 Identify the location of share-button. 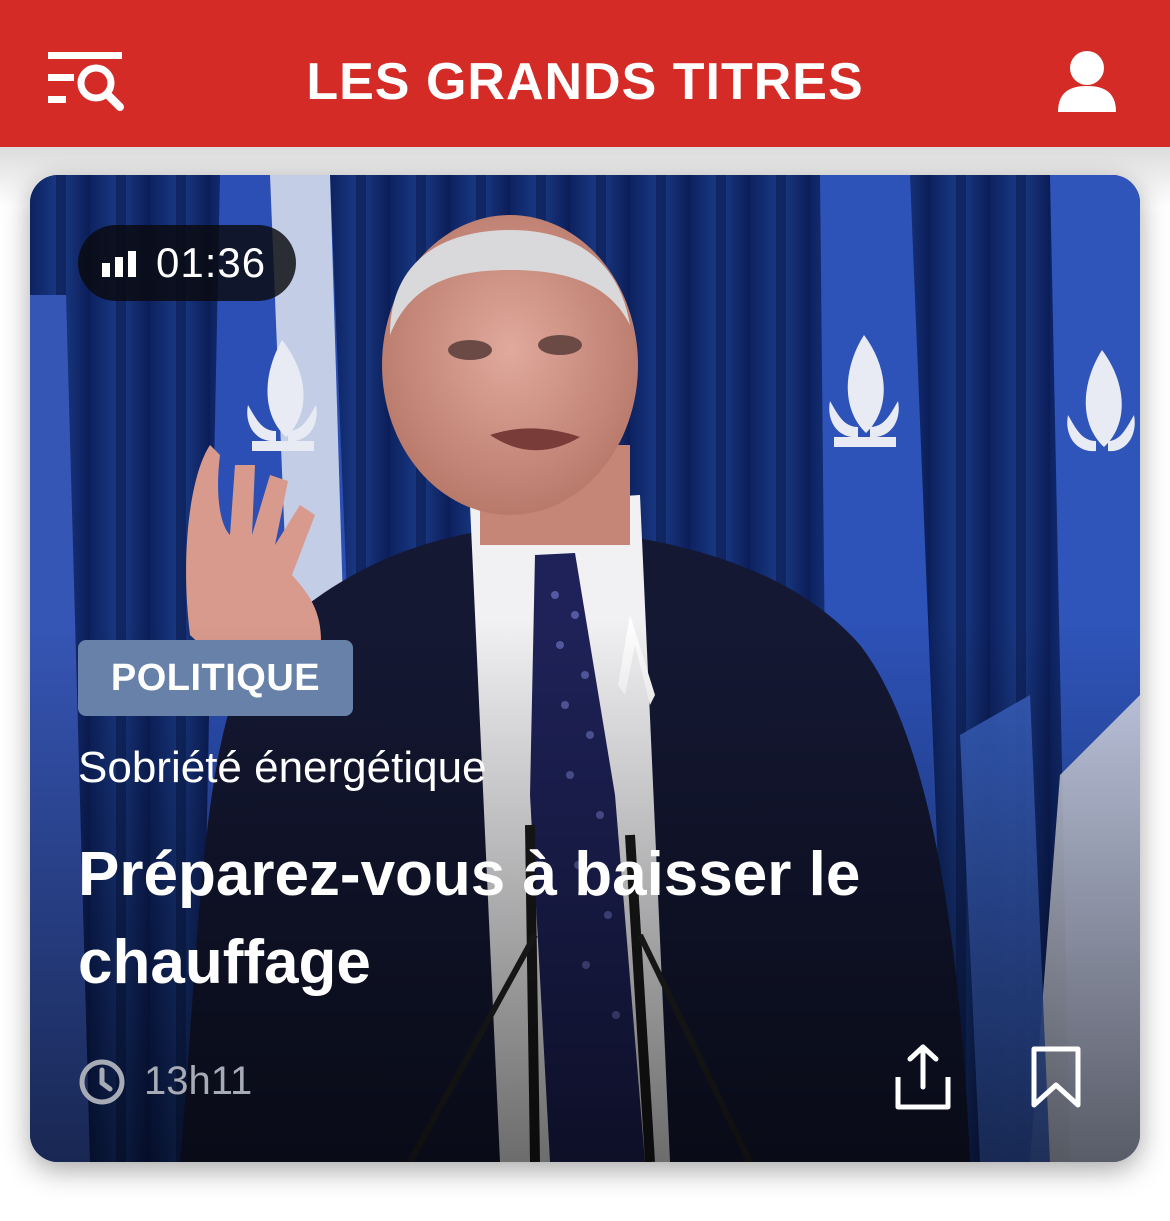
(923, 1078).